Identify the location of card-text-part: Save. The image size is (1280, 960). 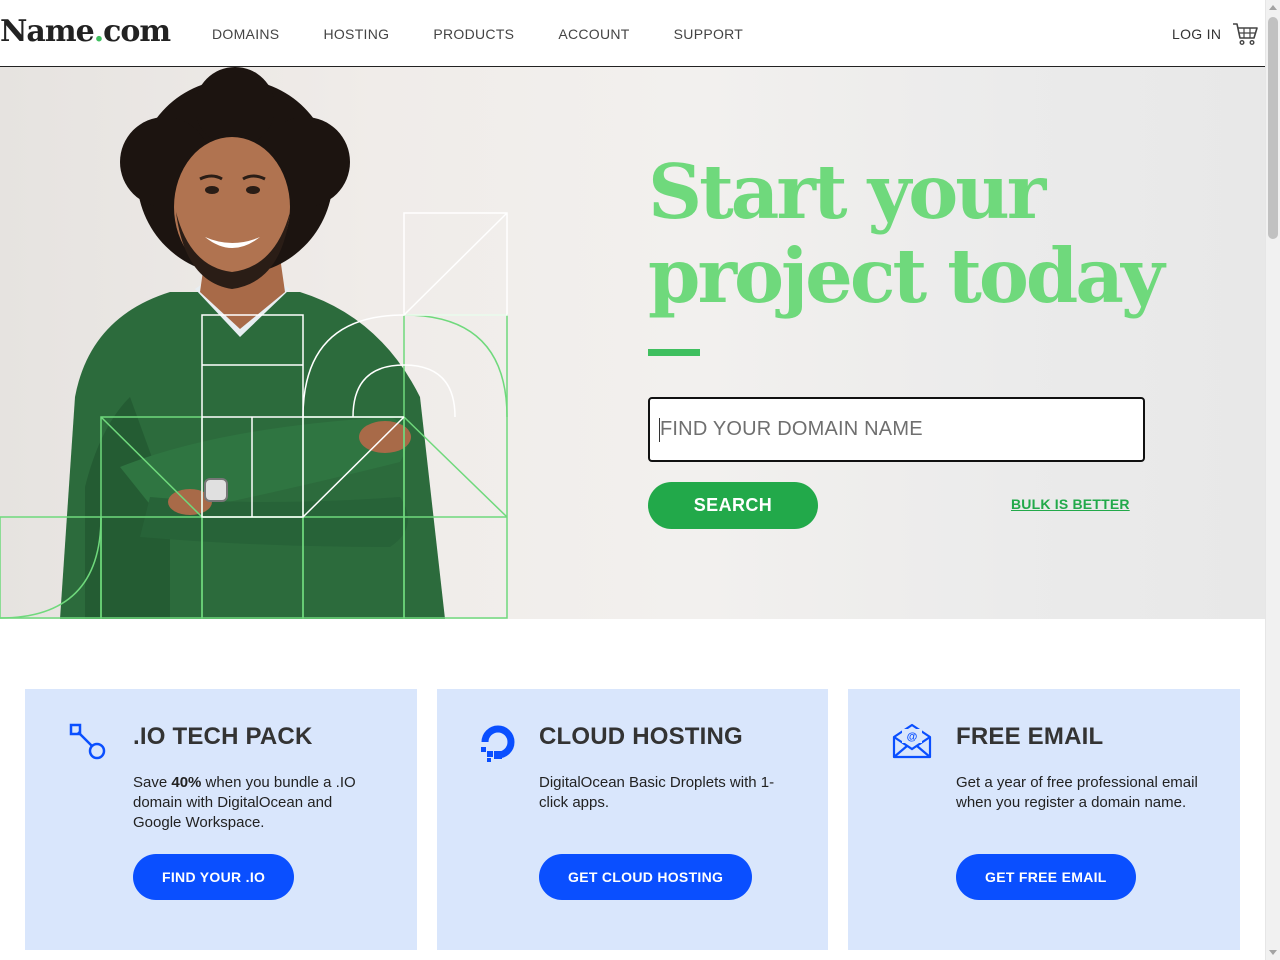
(152, 782).